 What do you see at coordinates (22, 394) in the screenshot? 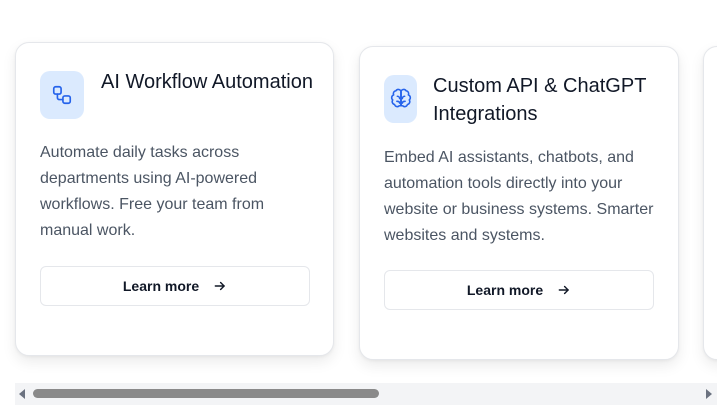
I see `scroll-left-arrow-icon` at bounding box center [22, 394].